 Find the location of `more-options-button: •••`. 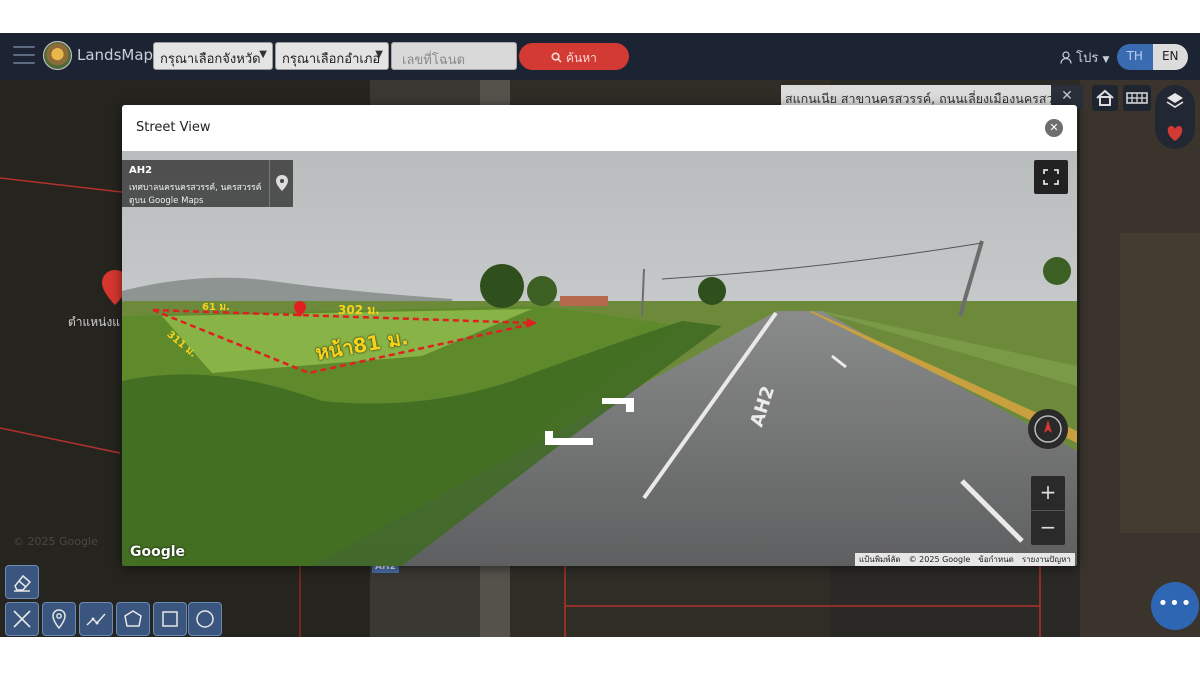

more-options-button: ••• is located at coordinates (1175, 606).